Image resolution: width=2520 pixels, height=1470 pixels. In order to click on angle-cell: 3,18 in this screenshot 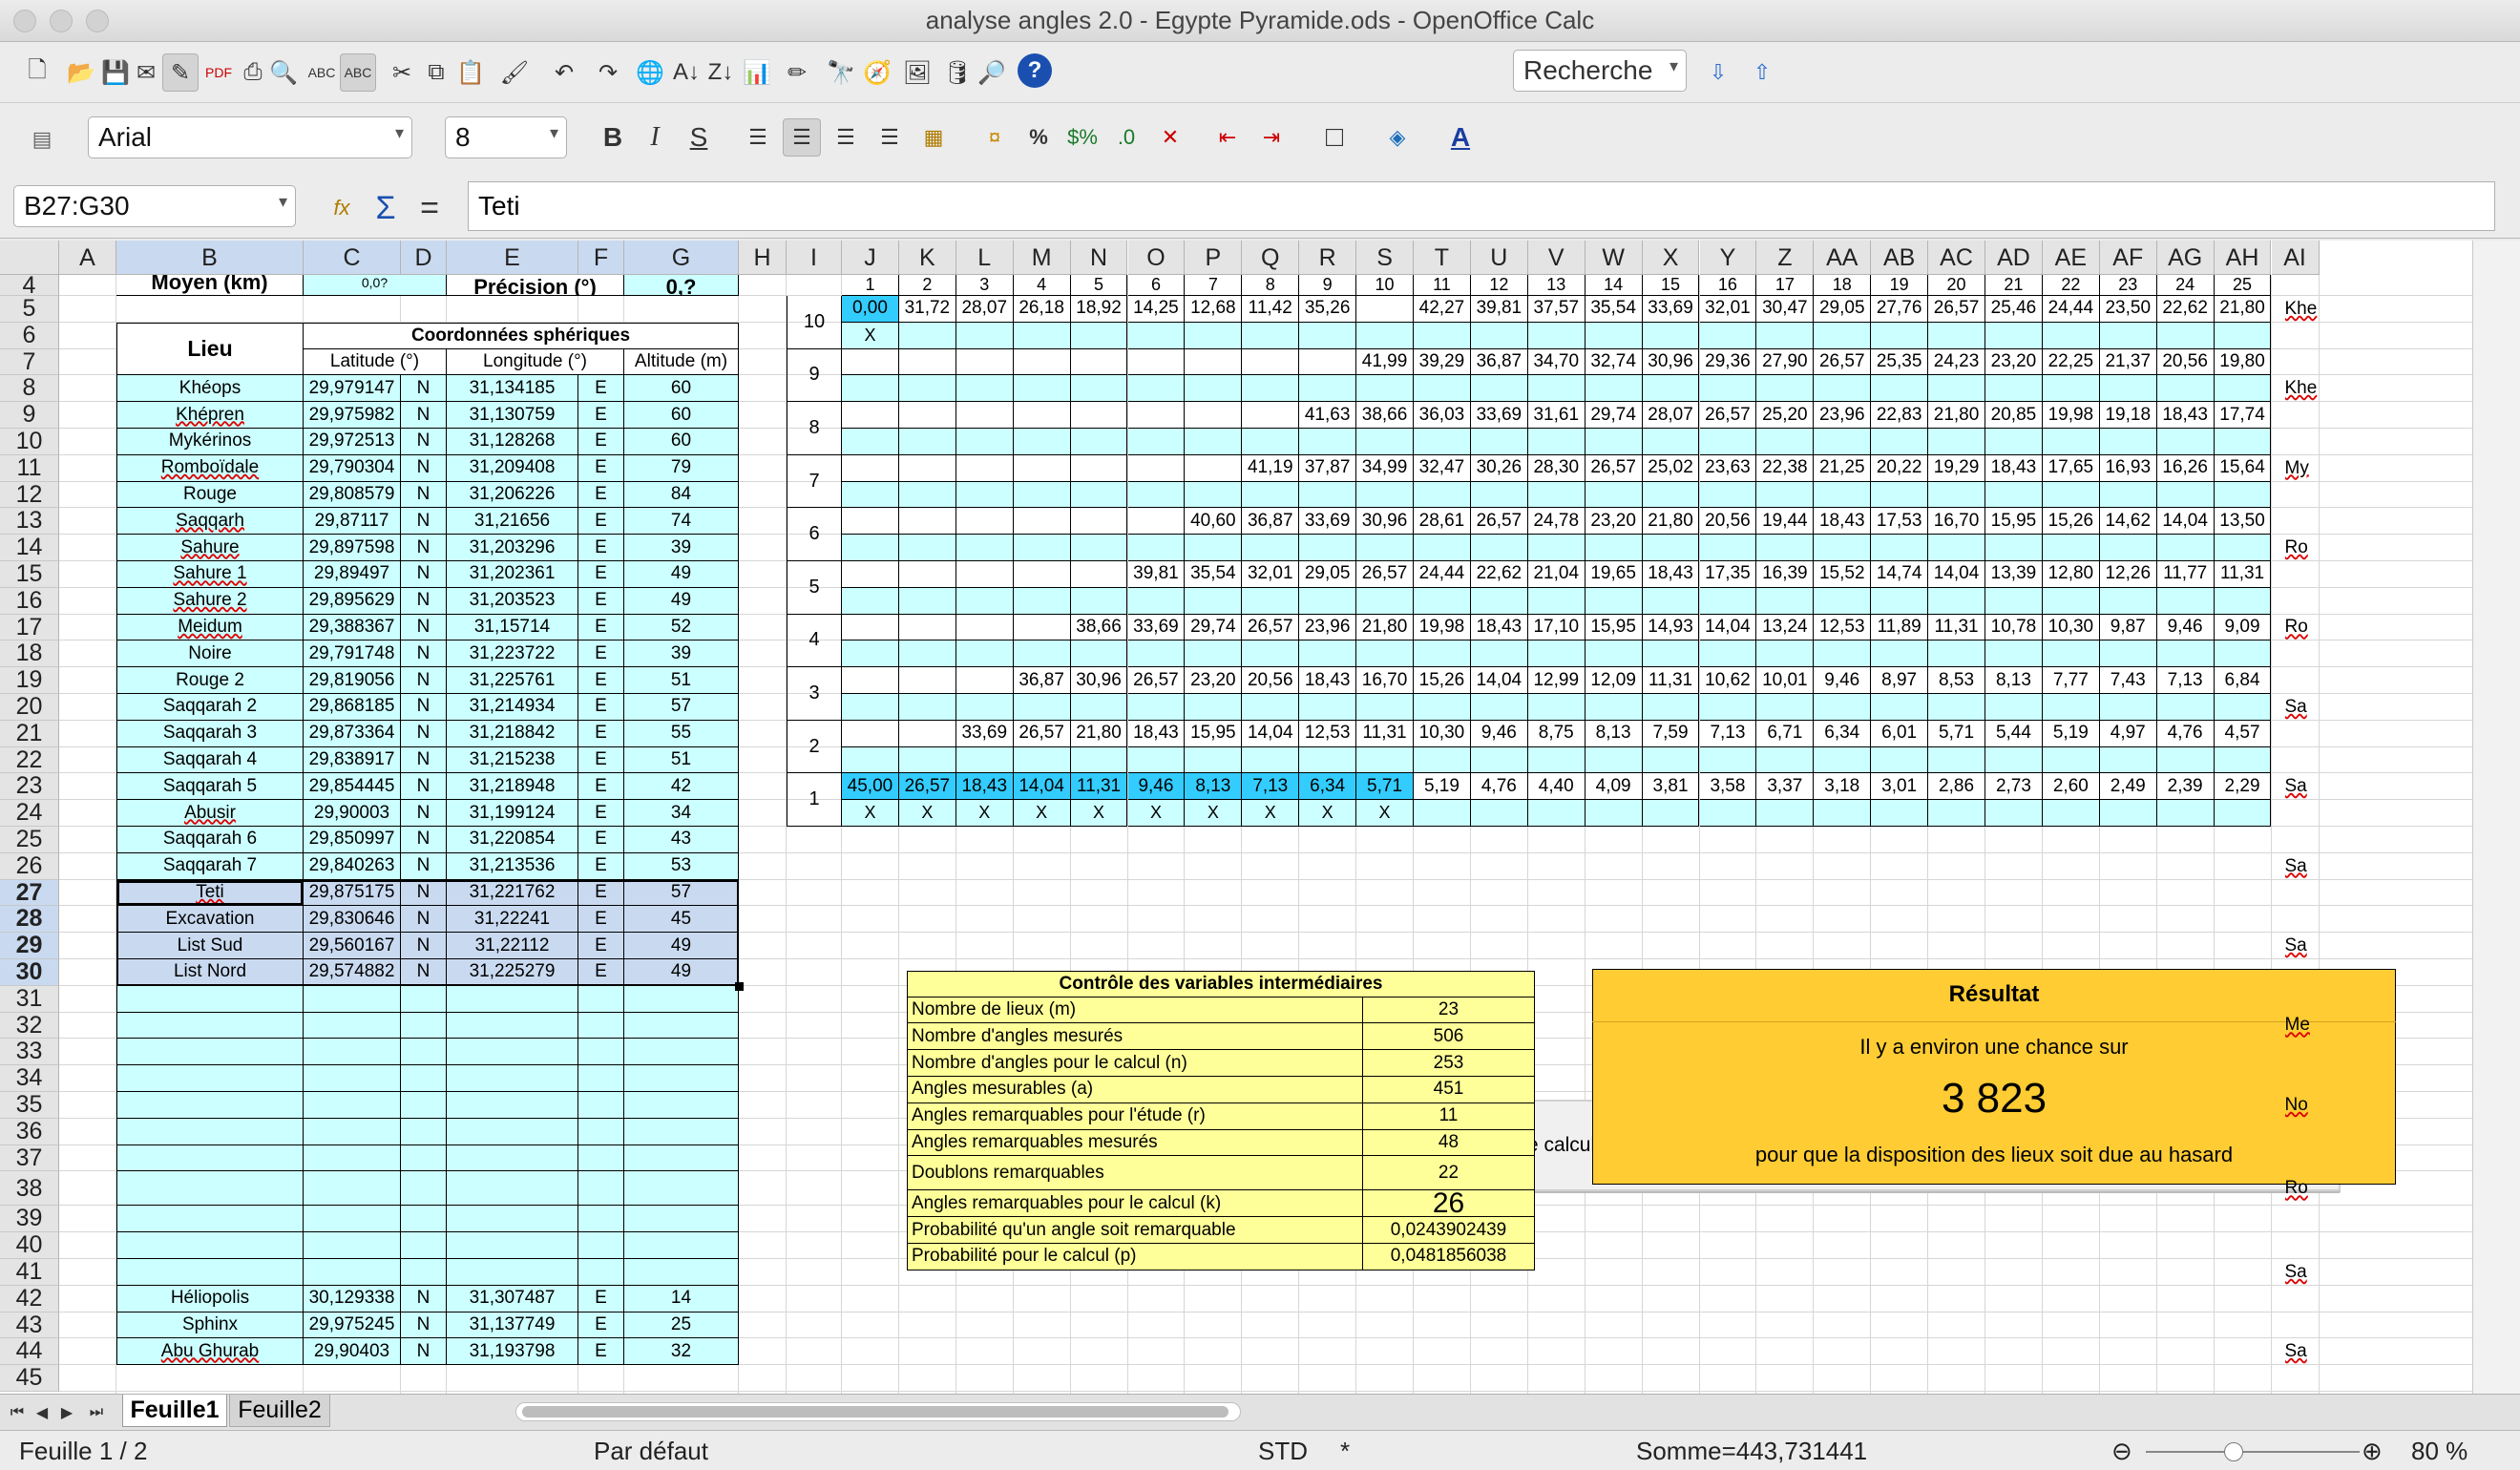, I will do `click(1843, 787)`.